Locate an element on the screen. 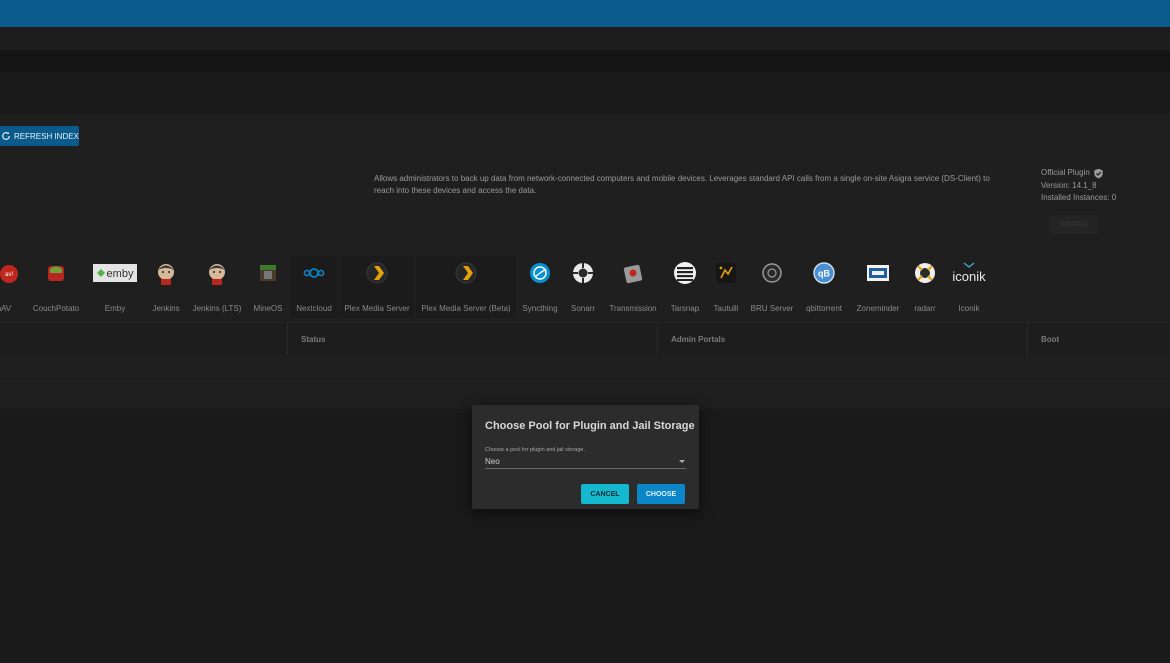 This screenshot has height=663, width=1170. column-header-boot: Boot is located at coordinates (1098, 339).